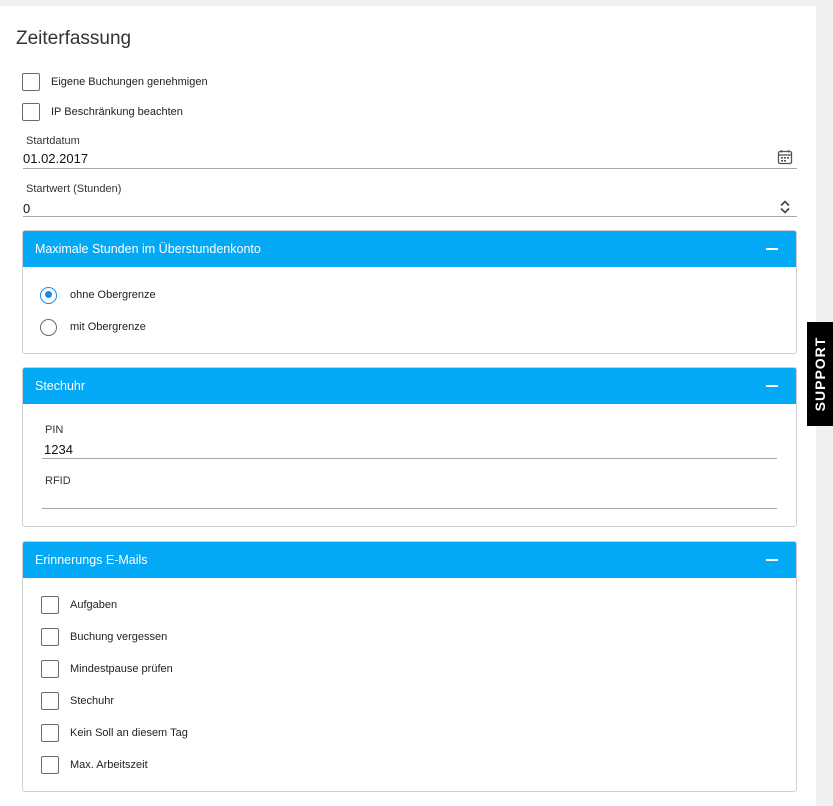 The image size is (833, 806). I want to click on radio-ohne-obergrenze: ohne Obergrenze, so click(98, 295).